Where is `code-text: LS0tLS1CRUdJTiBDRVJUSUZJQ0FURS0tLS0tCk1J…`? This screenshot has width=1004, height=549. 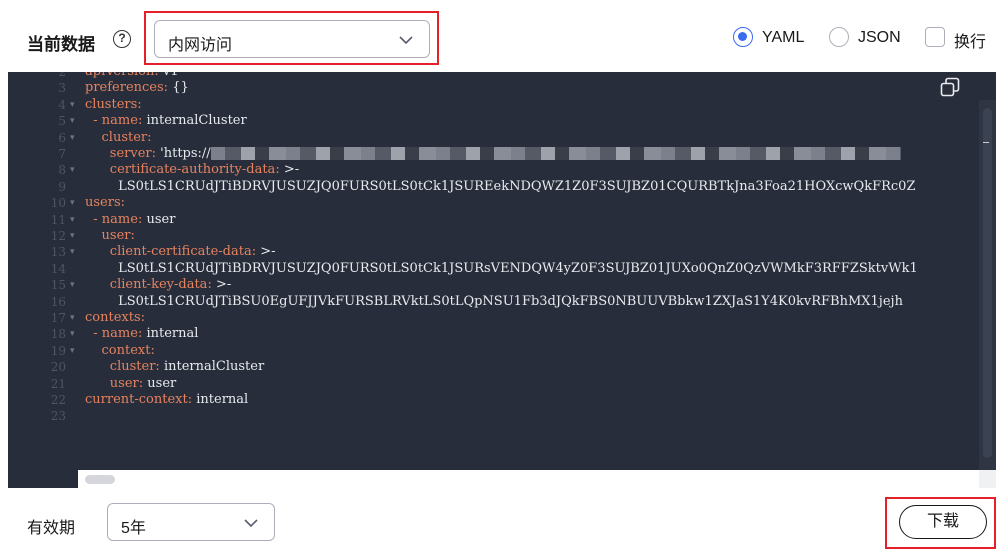 code-text: LS0tLS1CRUdJTiBDRVJUSUZJQ0FURS0tLS0tCk1J… is located at coordinates (501, 269).